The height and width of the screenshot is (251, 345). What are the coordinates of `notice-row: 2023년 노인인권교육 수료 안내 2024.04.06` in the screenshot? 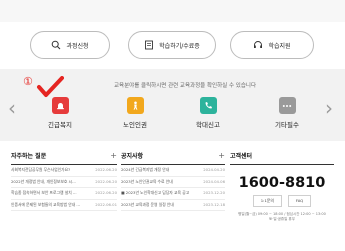 It's located at (173, 182).